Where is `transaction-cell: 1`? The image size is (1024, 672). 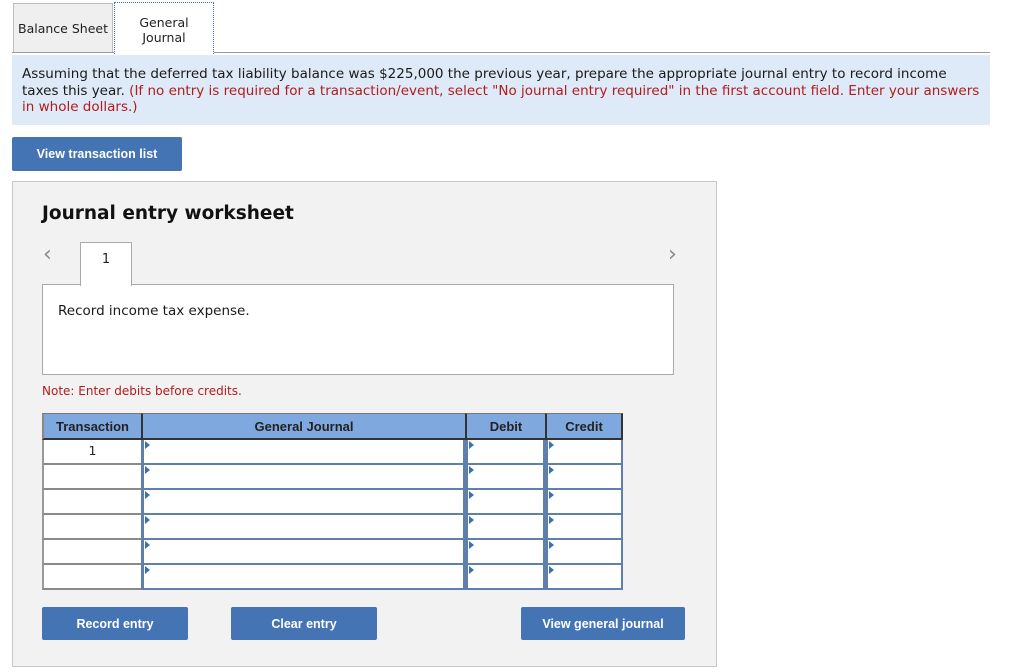 transaction-cell: 1 is located at coordinates (91, 452).